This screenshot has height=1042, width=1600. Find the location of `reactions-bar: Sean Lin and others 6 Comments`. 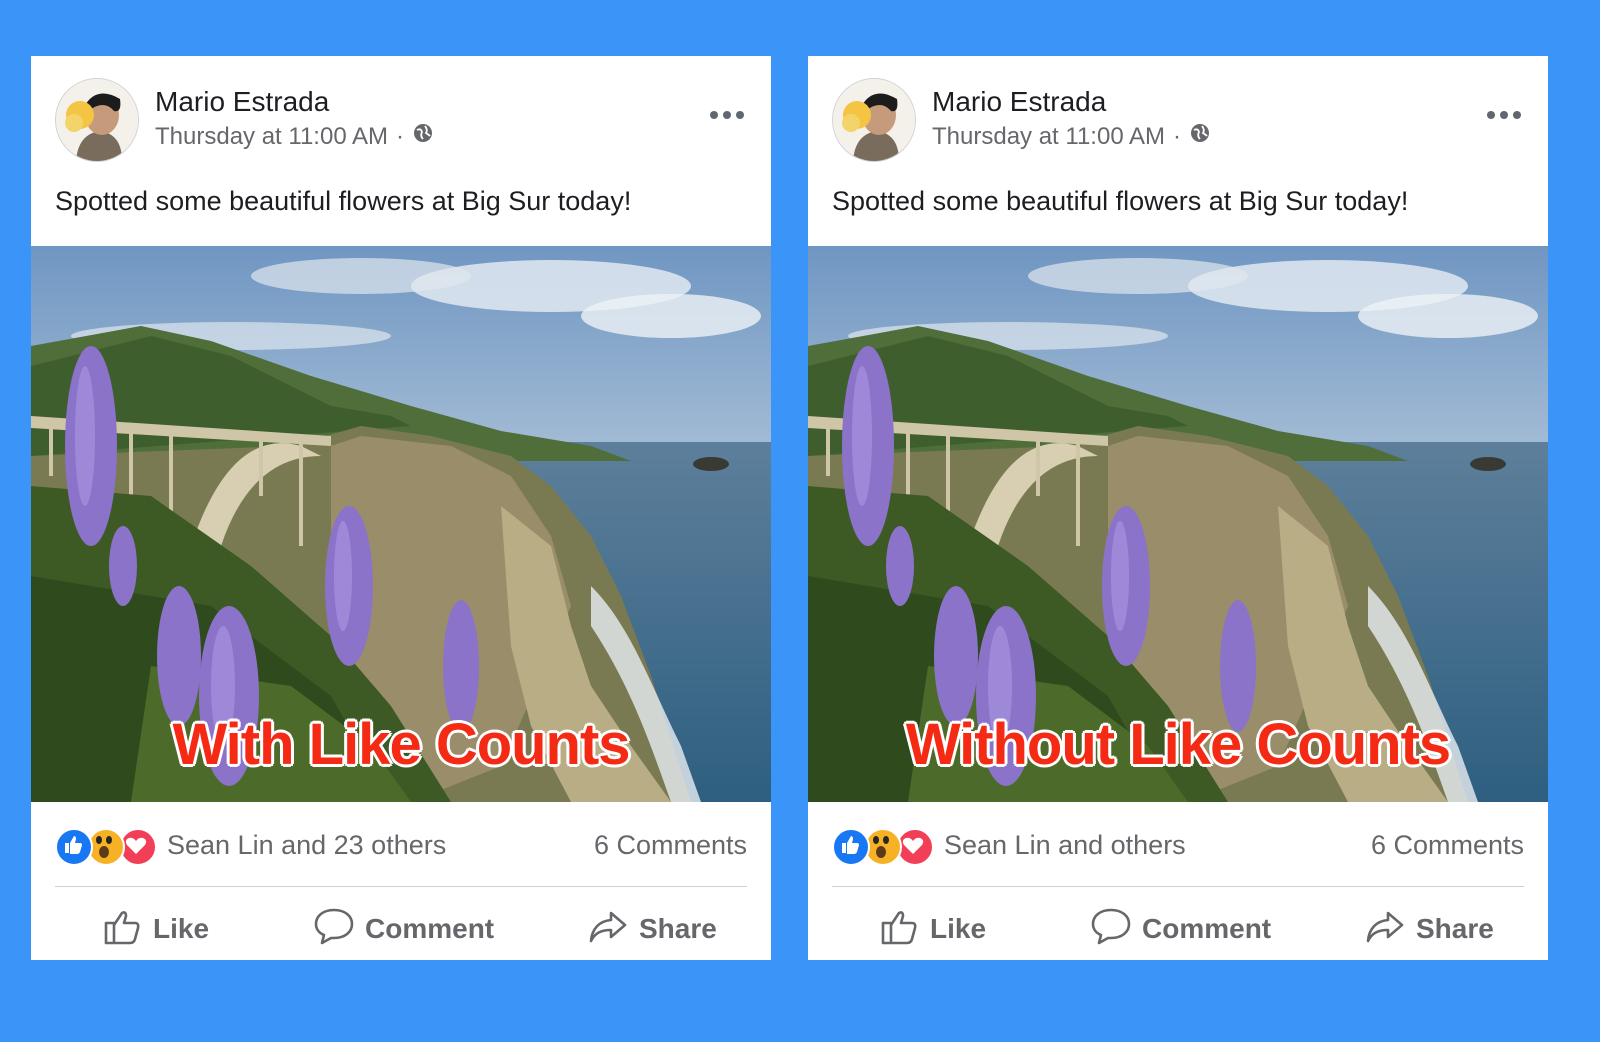

reactions-bar: Sean Lin and others 6 Comments is located at coordinates (1178, 846).